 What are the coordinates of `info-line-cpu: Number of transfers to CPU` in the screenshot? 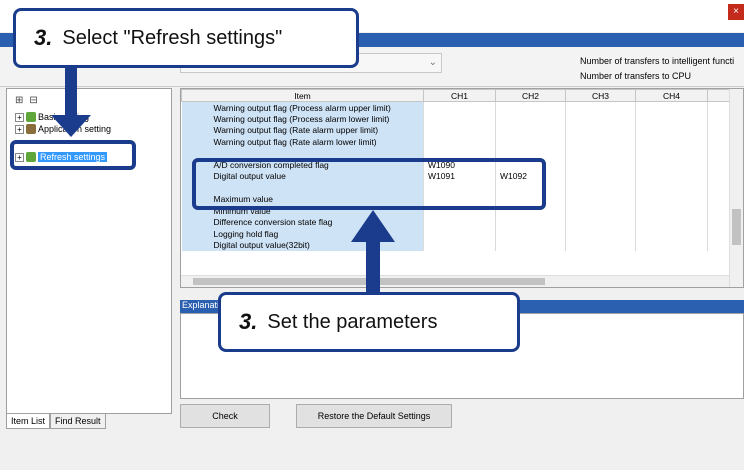 It's located at (636, 76).